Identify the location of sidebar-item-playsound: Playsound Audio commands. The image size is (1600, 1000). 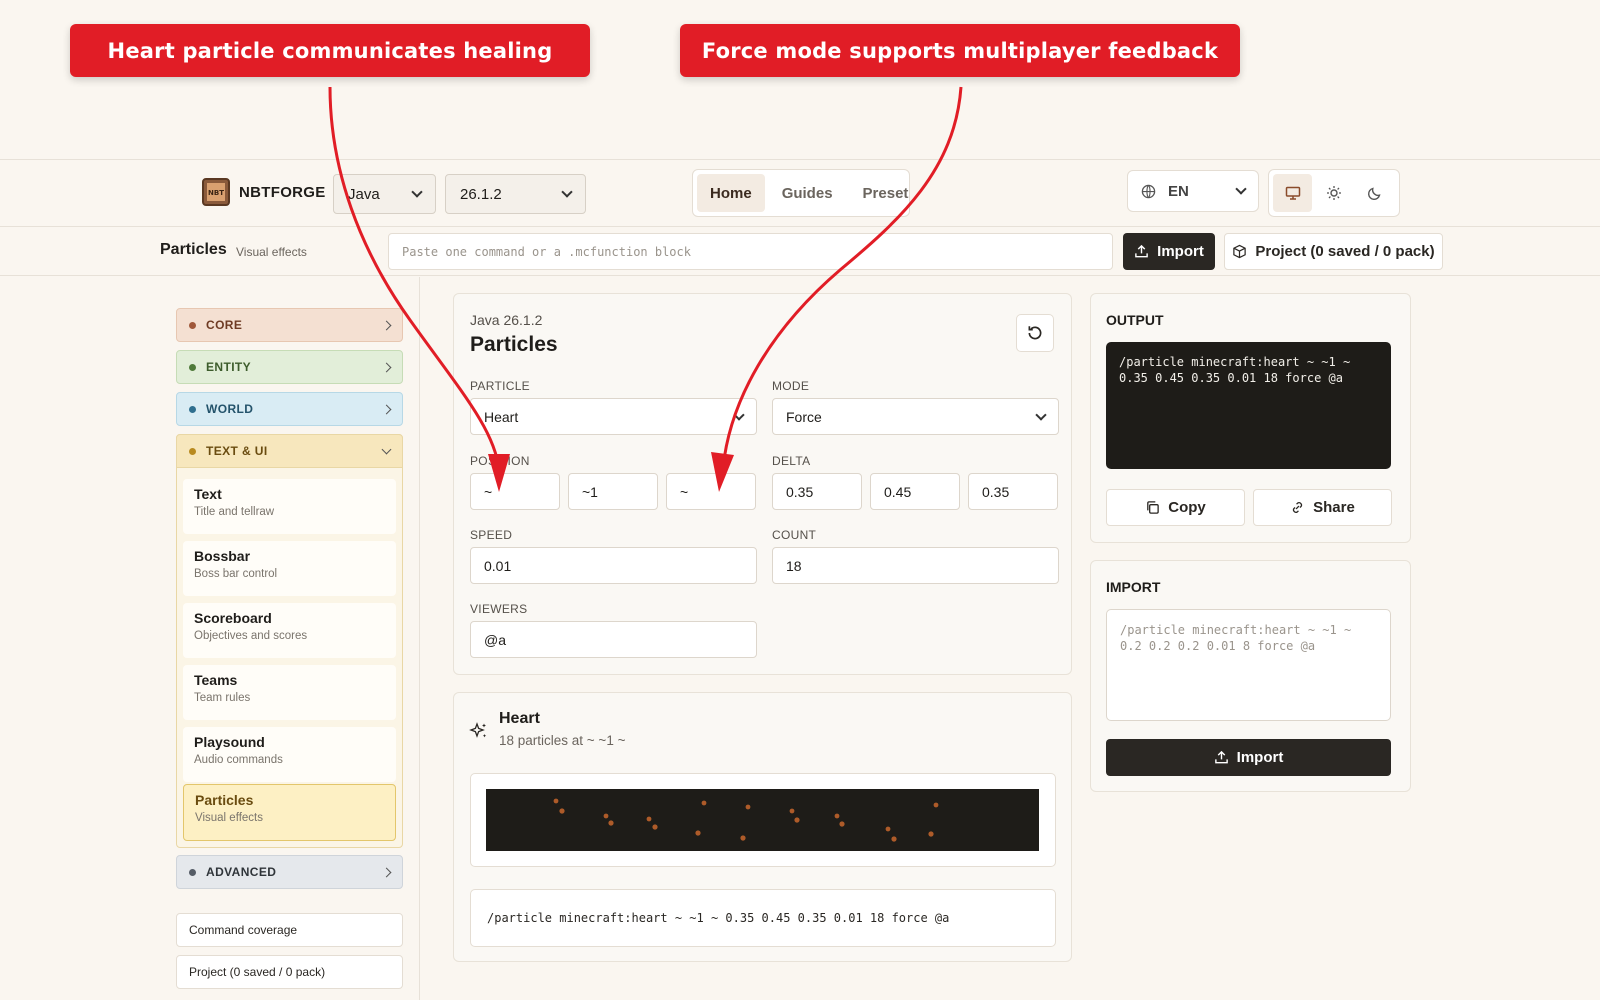
(289, 754).